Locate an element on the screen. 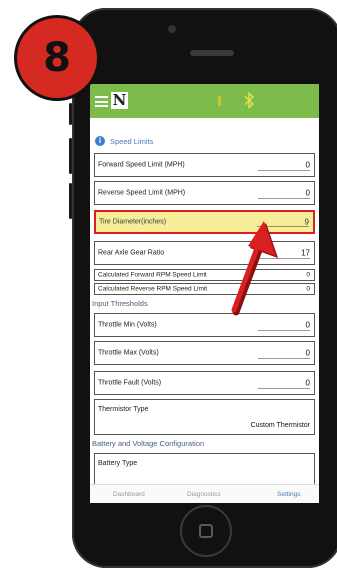 The image size is (337, 568). throttle-fault-field: Throttle Fault (Volts) 0 is located at coordinates (204, 383).